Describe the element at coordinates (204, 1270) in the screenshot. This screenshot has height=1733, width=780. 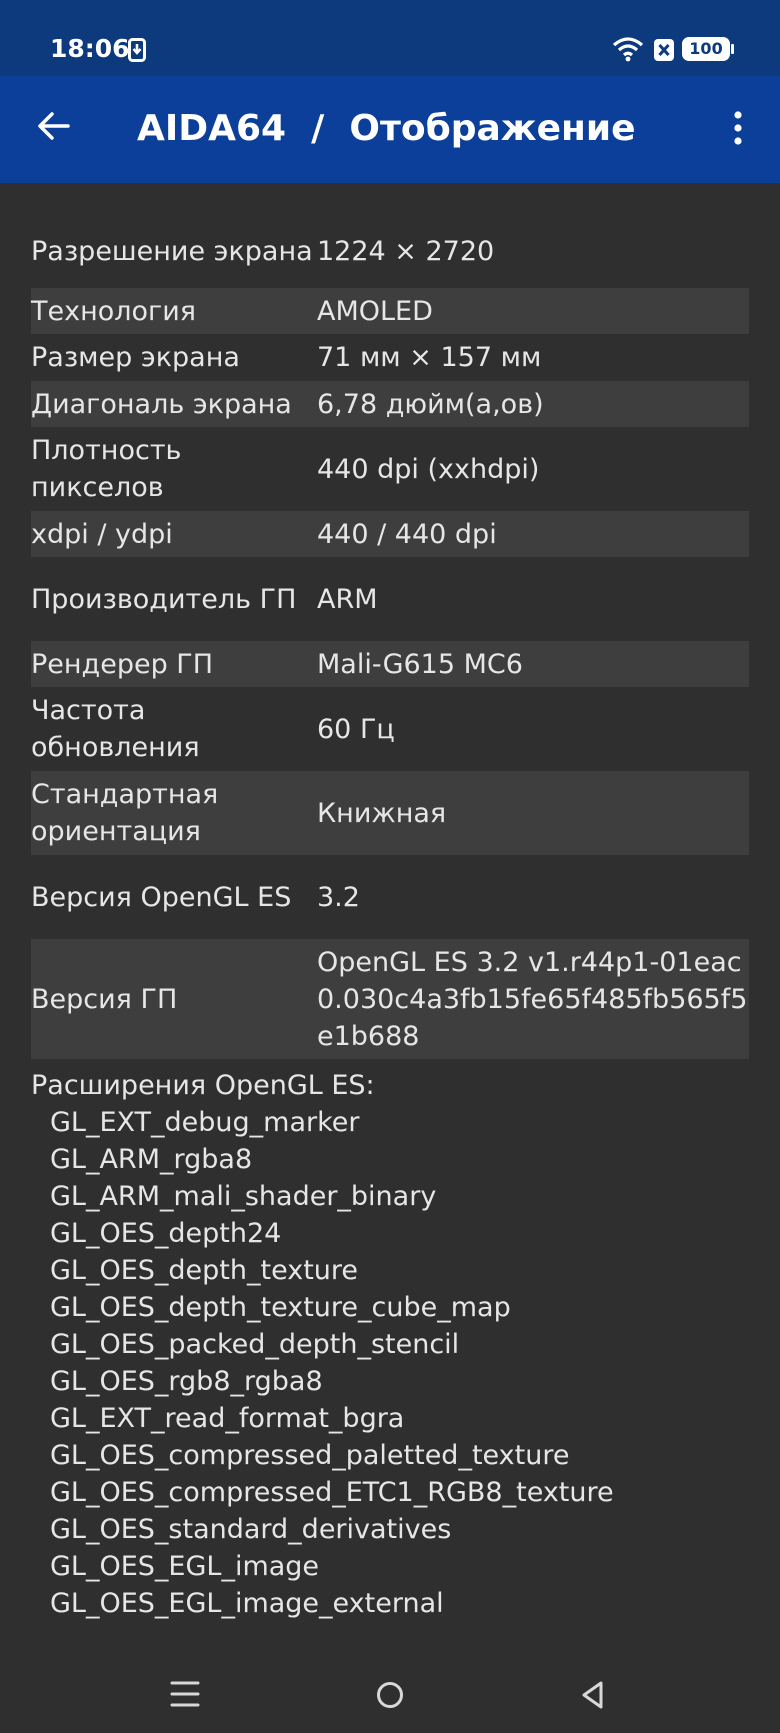
I see `extension-item: GL_OES_depth_texture` at that location.